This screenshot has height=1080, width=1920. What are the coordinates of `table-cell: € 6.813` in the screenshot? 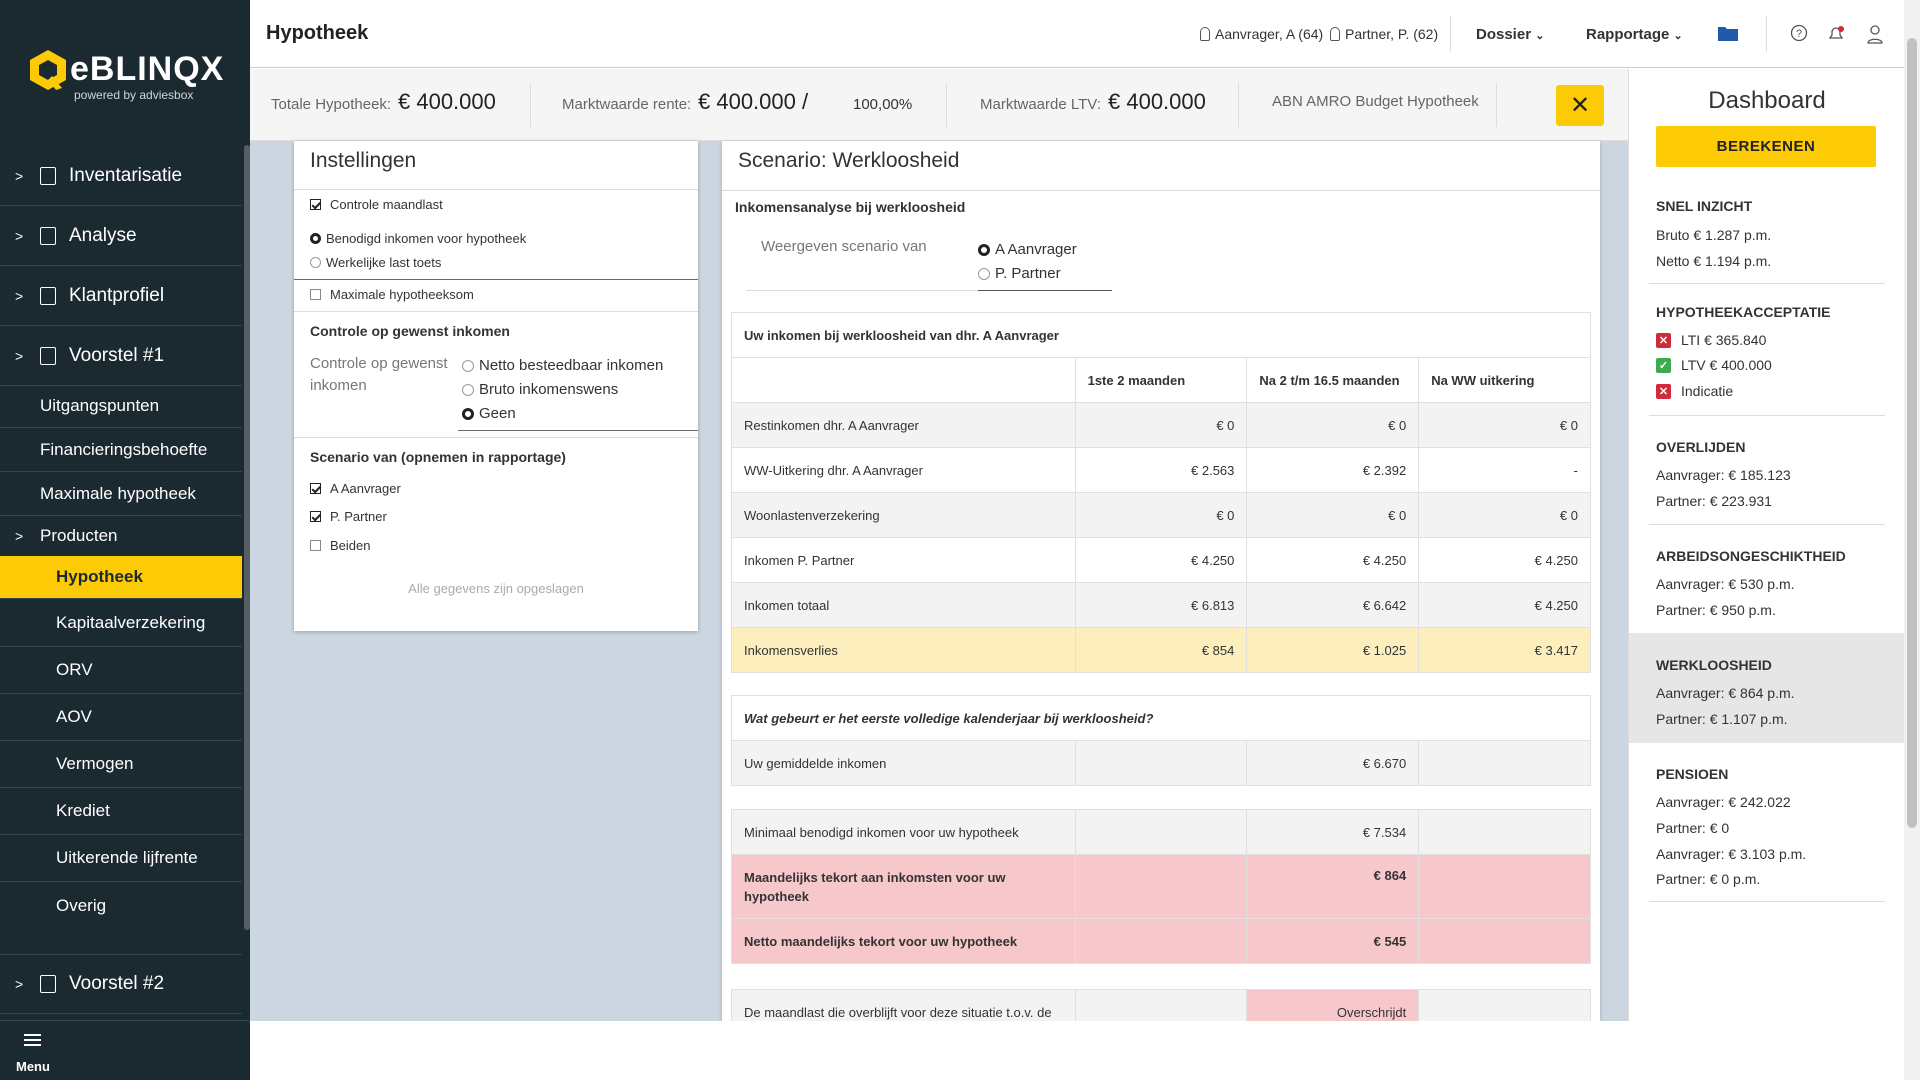 It's located at (1161, 605).